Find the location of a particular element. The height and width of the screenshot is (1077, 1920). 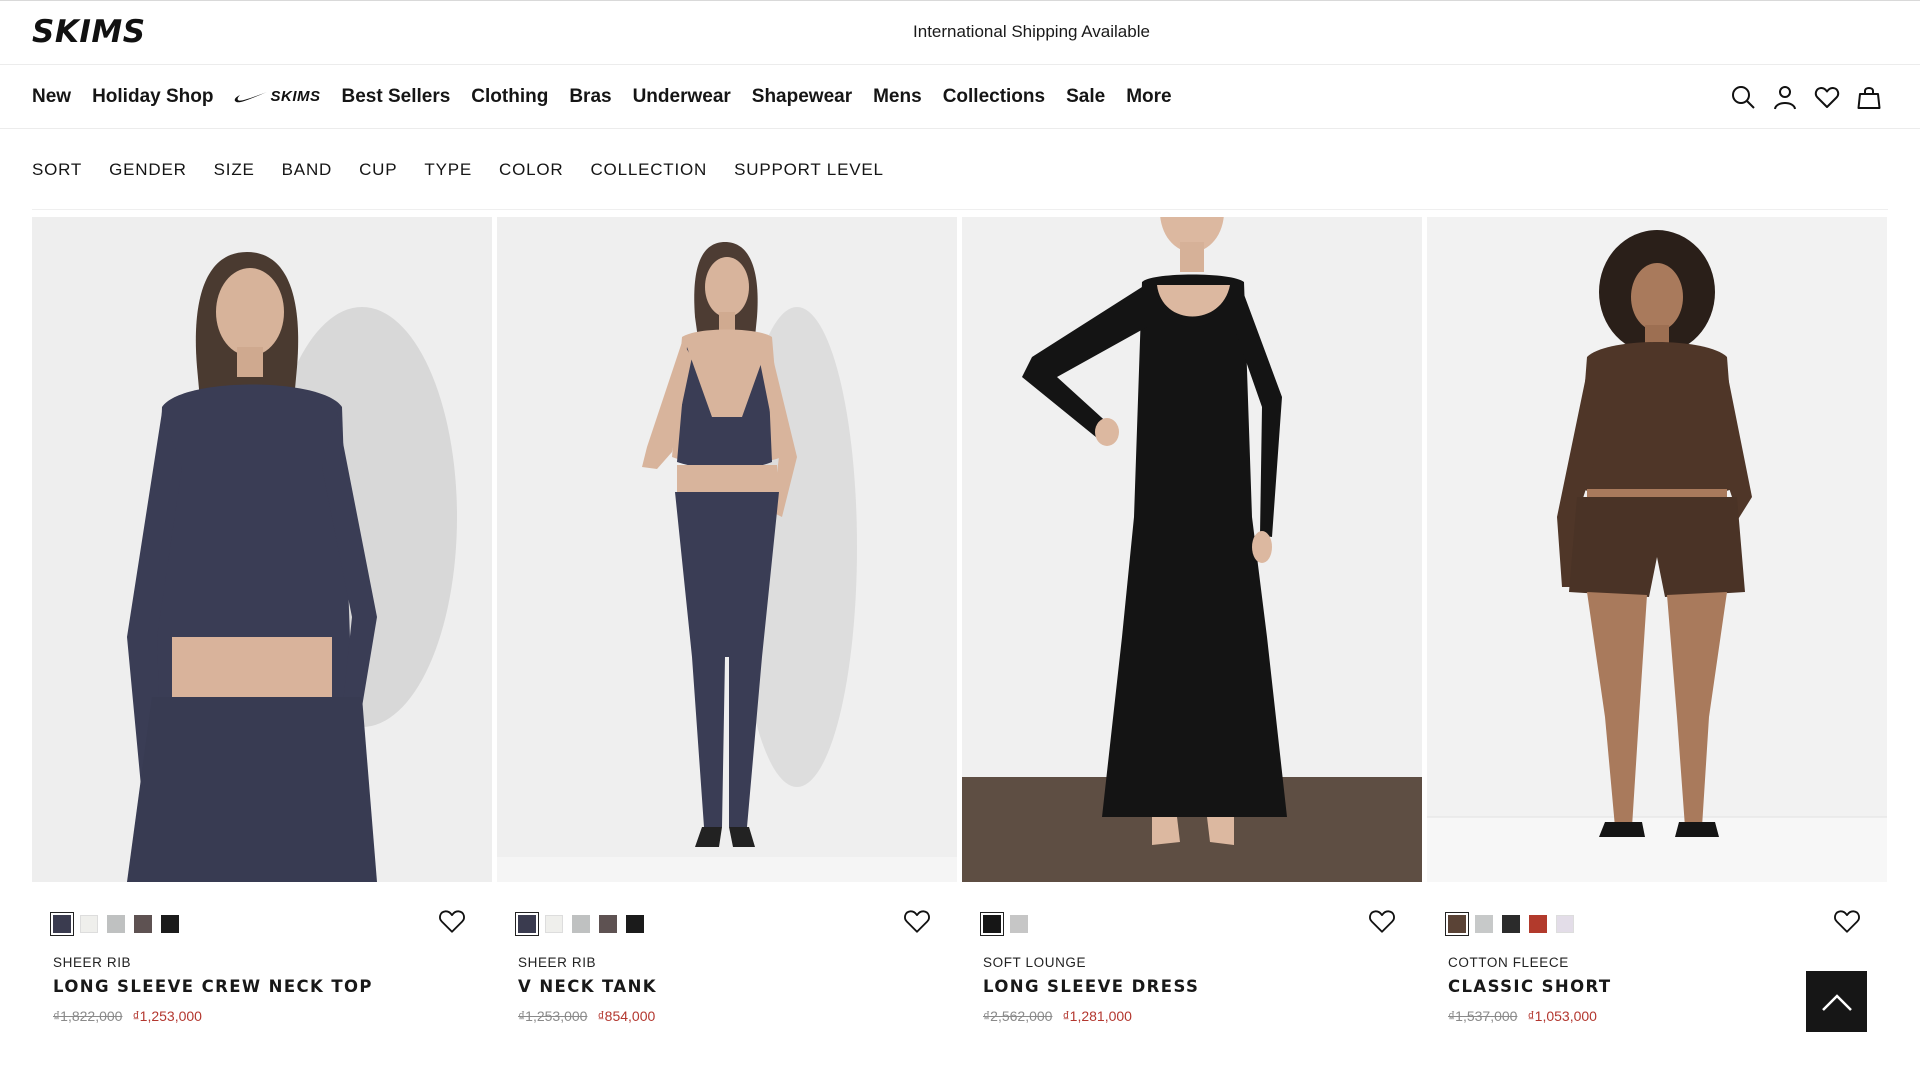

announcement-bar: SKIMS International Shipping Available is located at coordinates (960, 32).